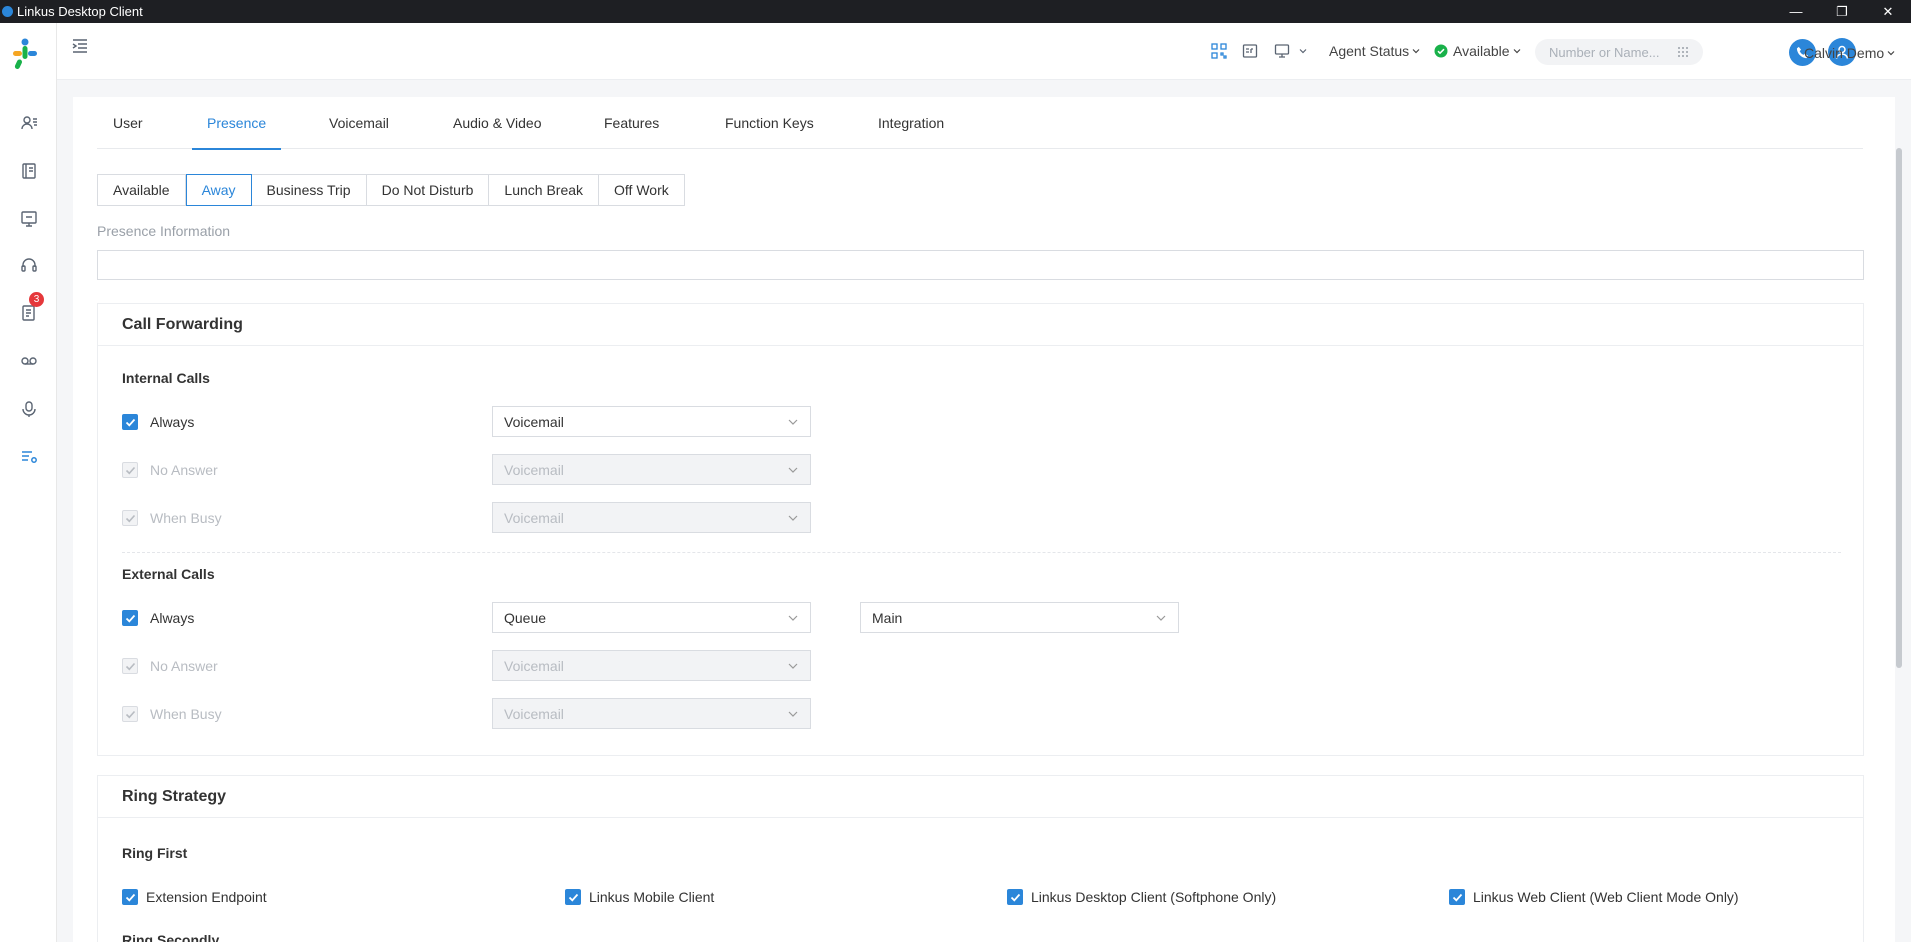 Image resolution: width=1911 pixels, height=942 pixels. Describe the element at coordinates (1019, 617) in the screenshot. I see `external-always-queue-select: Main` at that location.